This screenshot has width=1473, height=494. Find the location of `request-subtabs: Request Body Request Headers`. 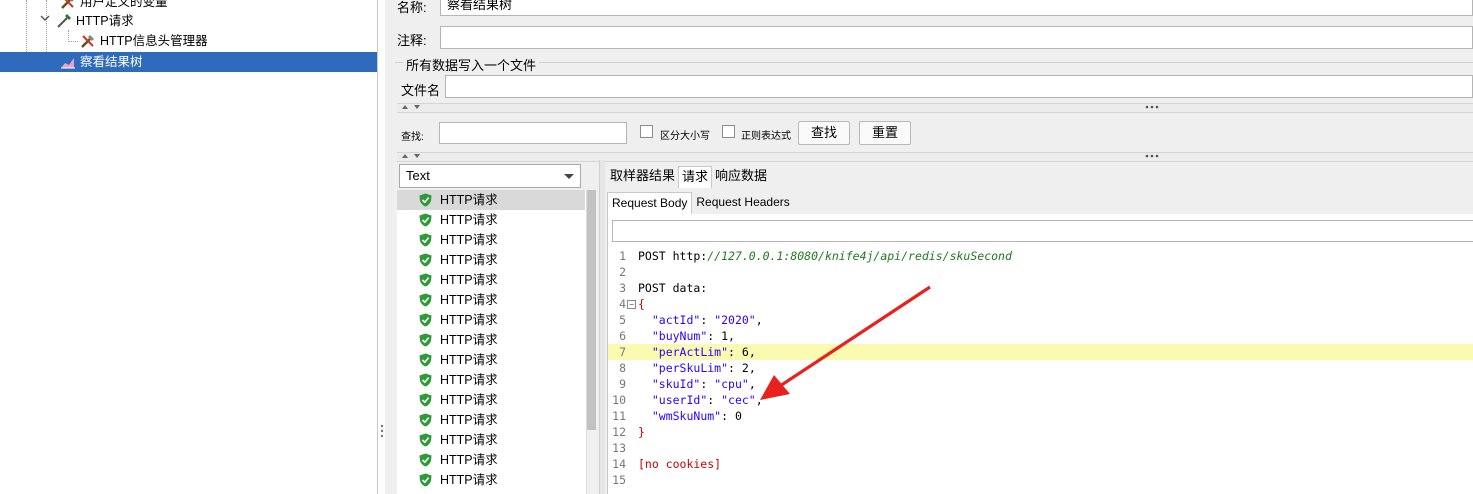

request-subtabs: Request Body Request Headers is located at coordinates (700, 203).